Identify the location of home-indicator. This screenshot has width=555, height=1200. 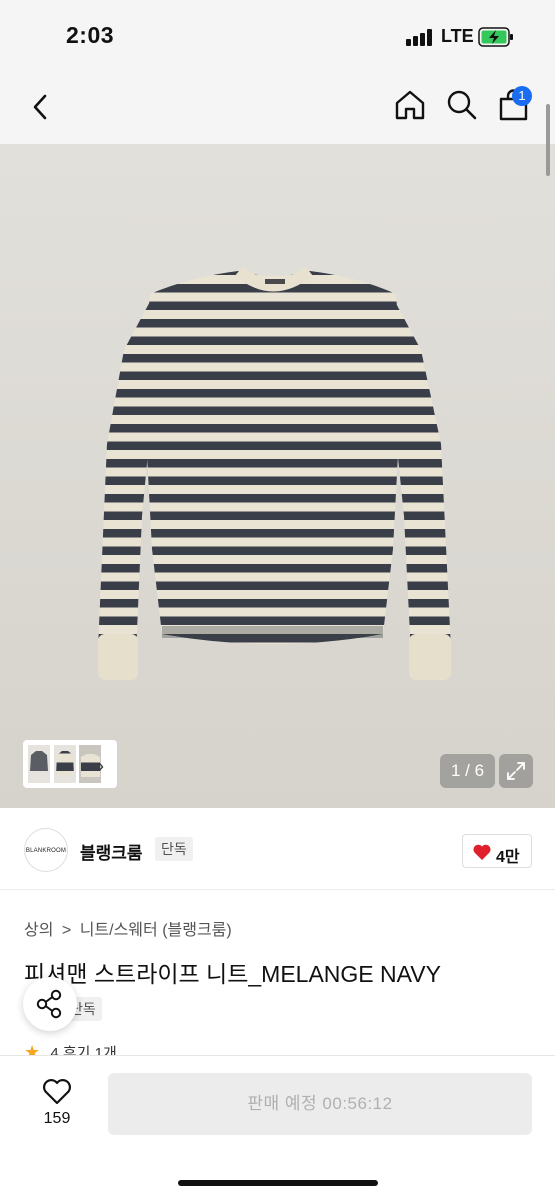
(278, 1183).